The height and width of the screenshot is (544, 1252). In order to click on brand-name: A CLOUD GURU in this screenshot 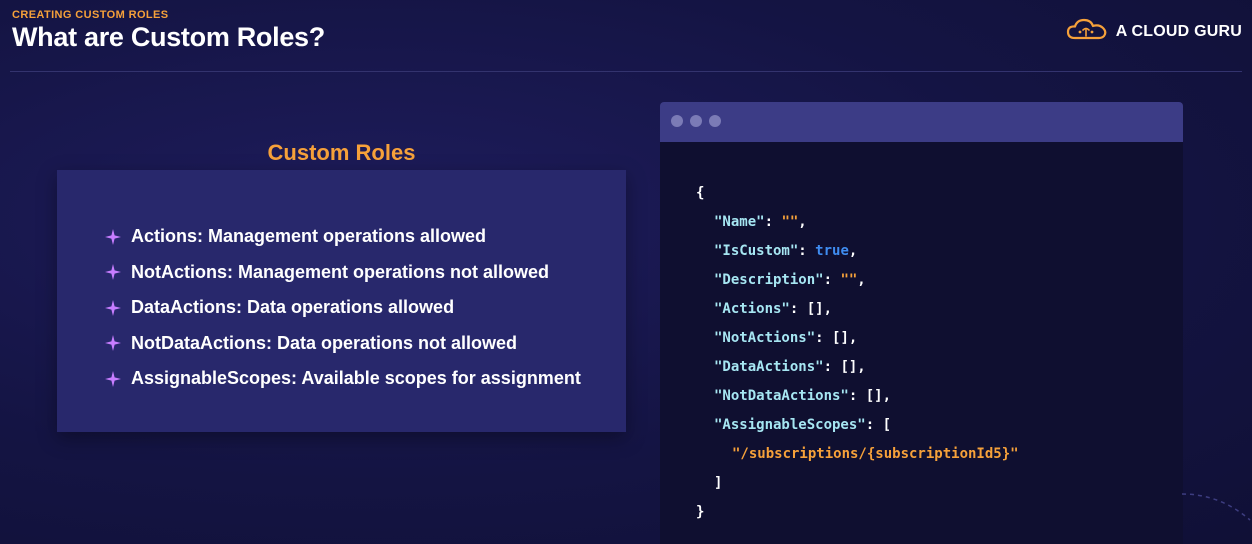, I will do `click(1178, 31)`.